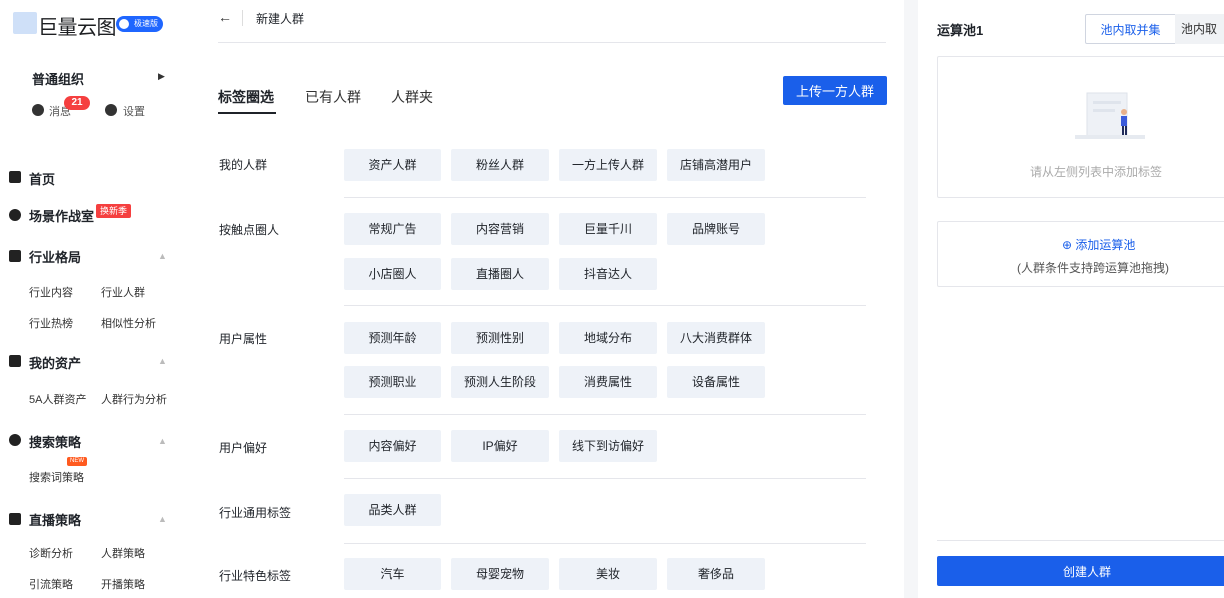 This screenshot has width=1224, height=598. I want to click on add-pool-link: ⊕ 添加运算池, so click(1098, 244).